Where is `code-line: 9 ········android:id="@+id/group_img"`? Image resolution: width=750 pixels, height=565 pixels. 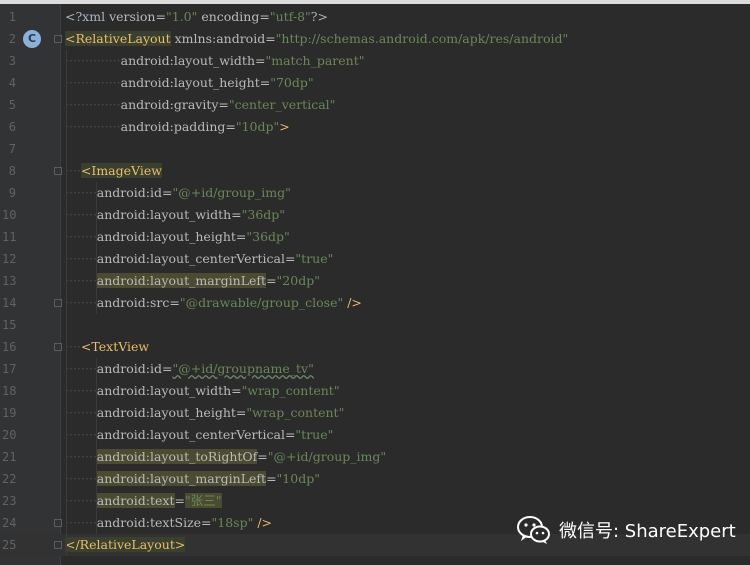
code-line: 9 ········android:id="@+id/group_img" is located at coordinates (375, 193).